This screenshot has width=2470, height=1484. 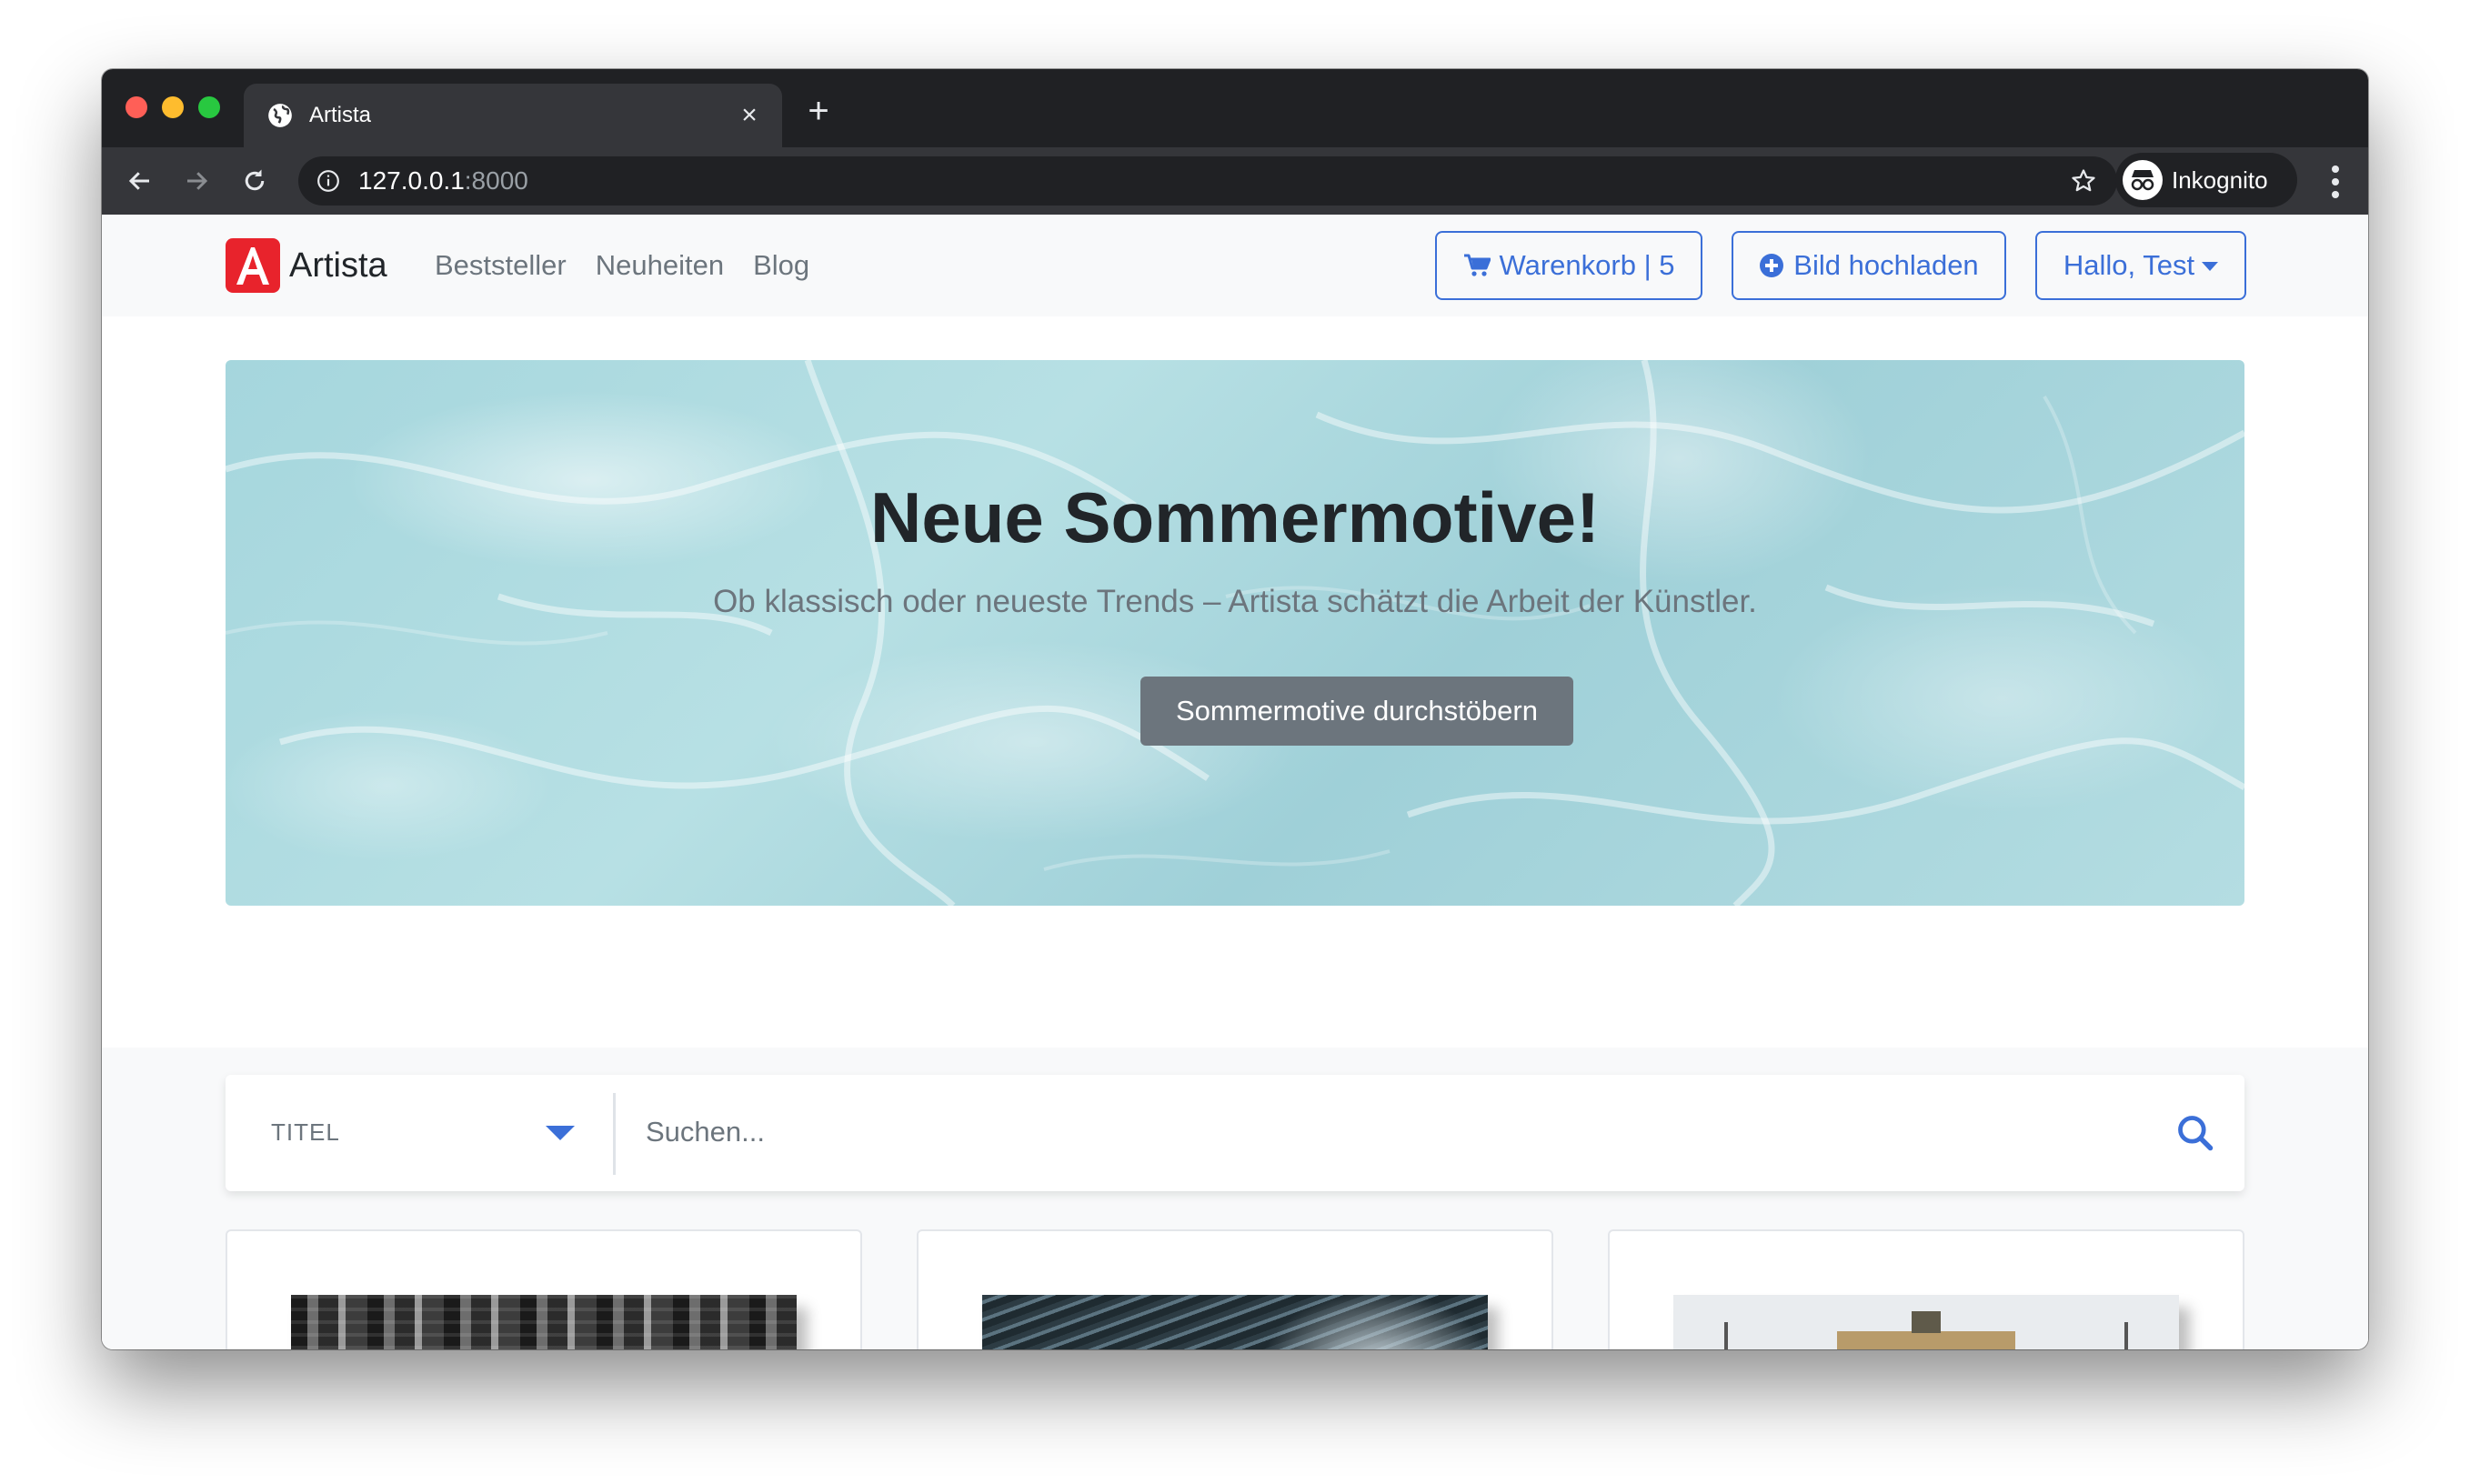 I want to click on browse-summer-button: Sommermotive durchstöbern, so click(x=1356, y=711).